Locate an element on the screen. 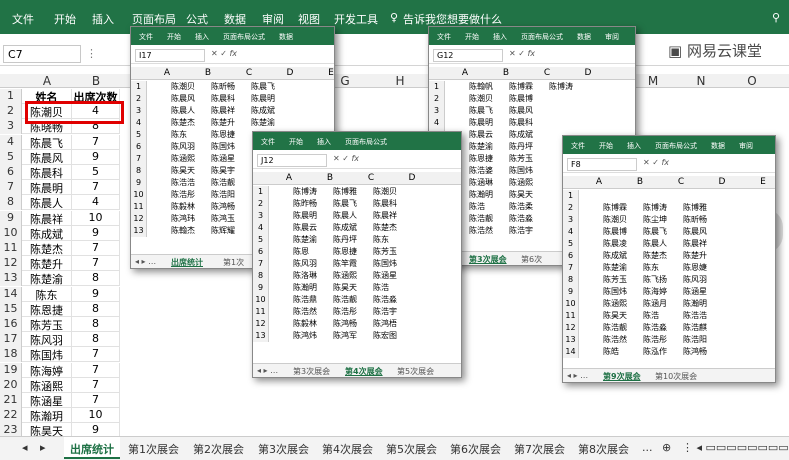 The height and width of the screenshot is (460, 789). window-cell is located at coordinates (661, 196).